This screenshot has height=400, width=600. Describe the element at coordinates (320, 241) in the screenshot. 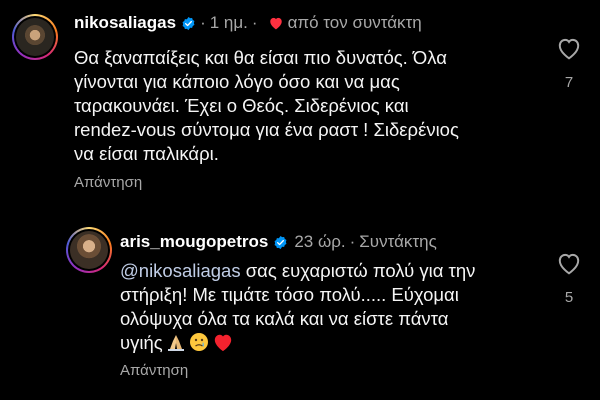

I see `timestamp: 23 ώρ.` at that location.